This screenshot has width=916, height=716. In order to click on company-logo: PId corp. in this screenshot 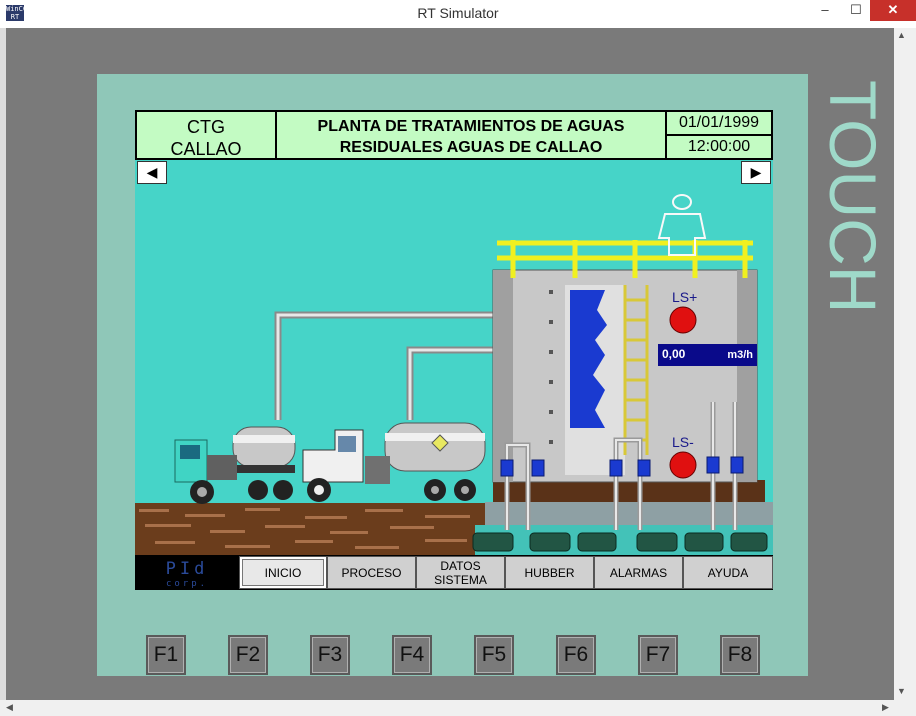, I will do `click(187, 572)`.